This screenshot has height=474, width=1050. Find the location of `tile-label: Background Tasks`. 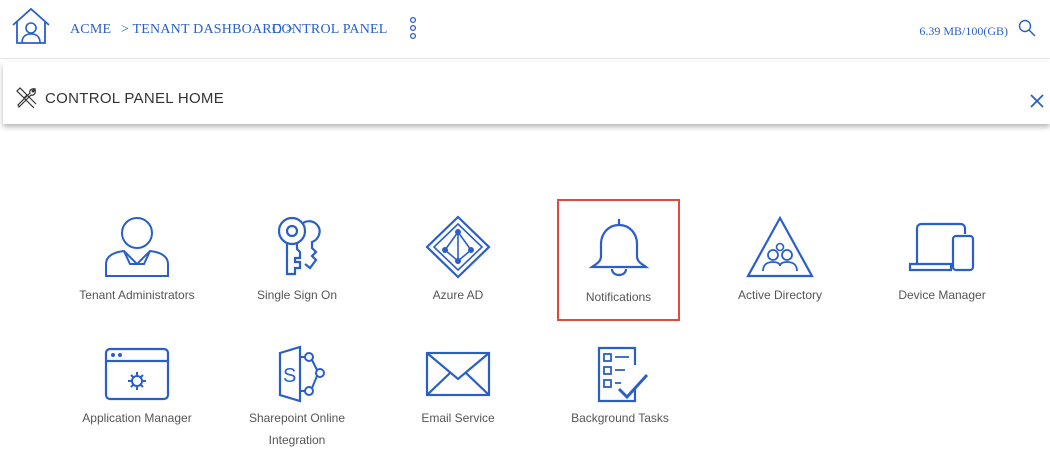

tile-label: Background Tasks is located at coordinates (620, 418).